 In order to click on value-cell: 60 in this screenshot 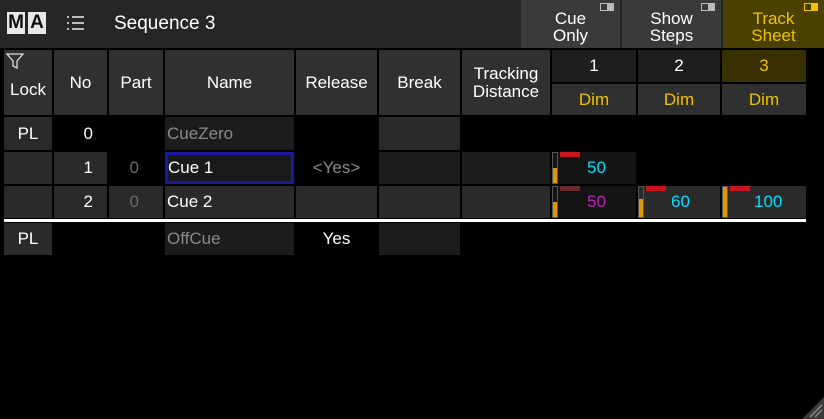, I will do `click(679, 202)`.